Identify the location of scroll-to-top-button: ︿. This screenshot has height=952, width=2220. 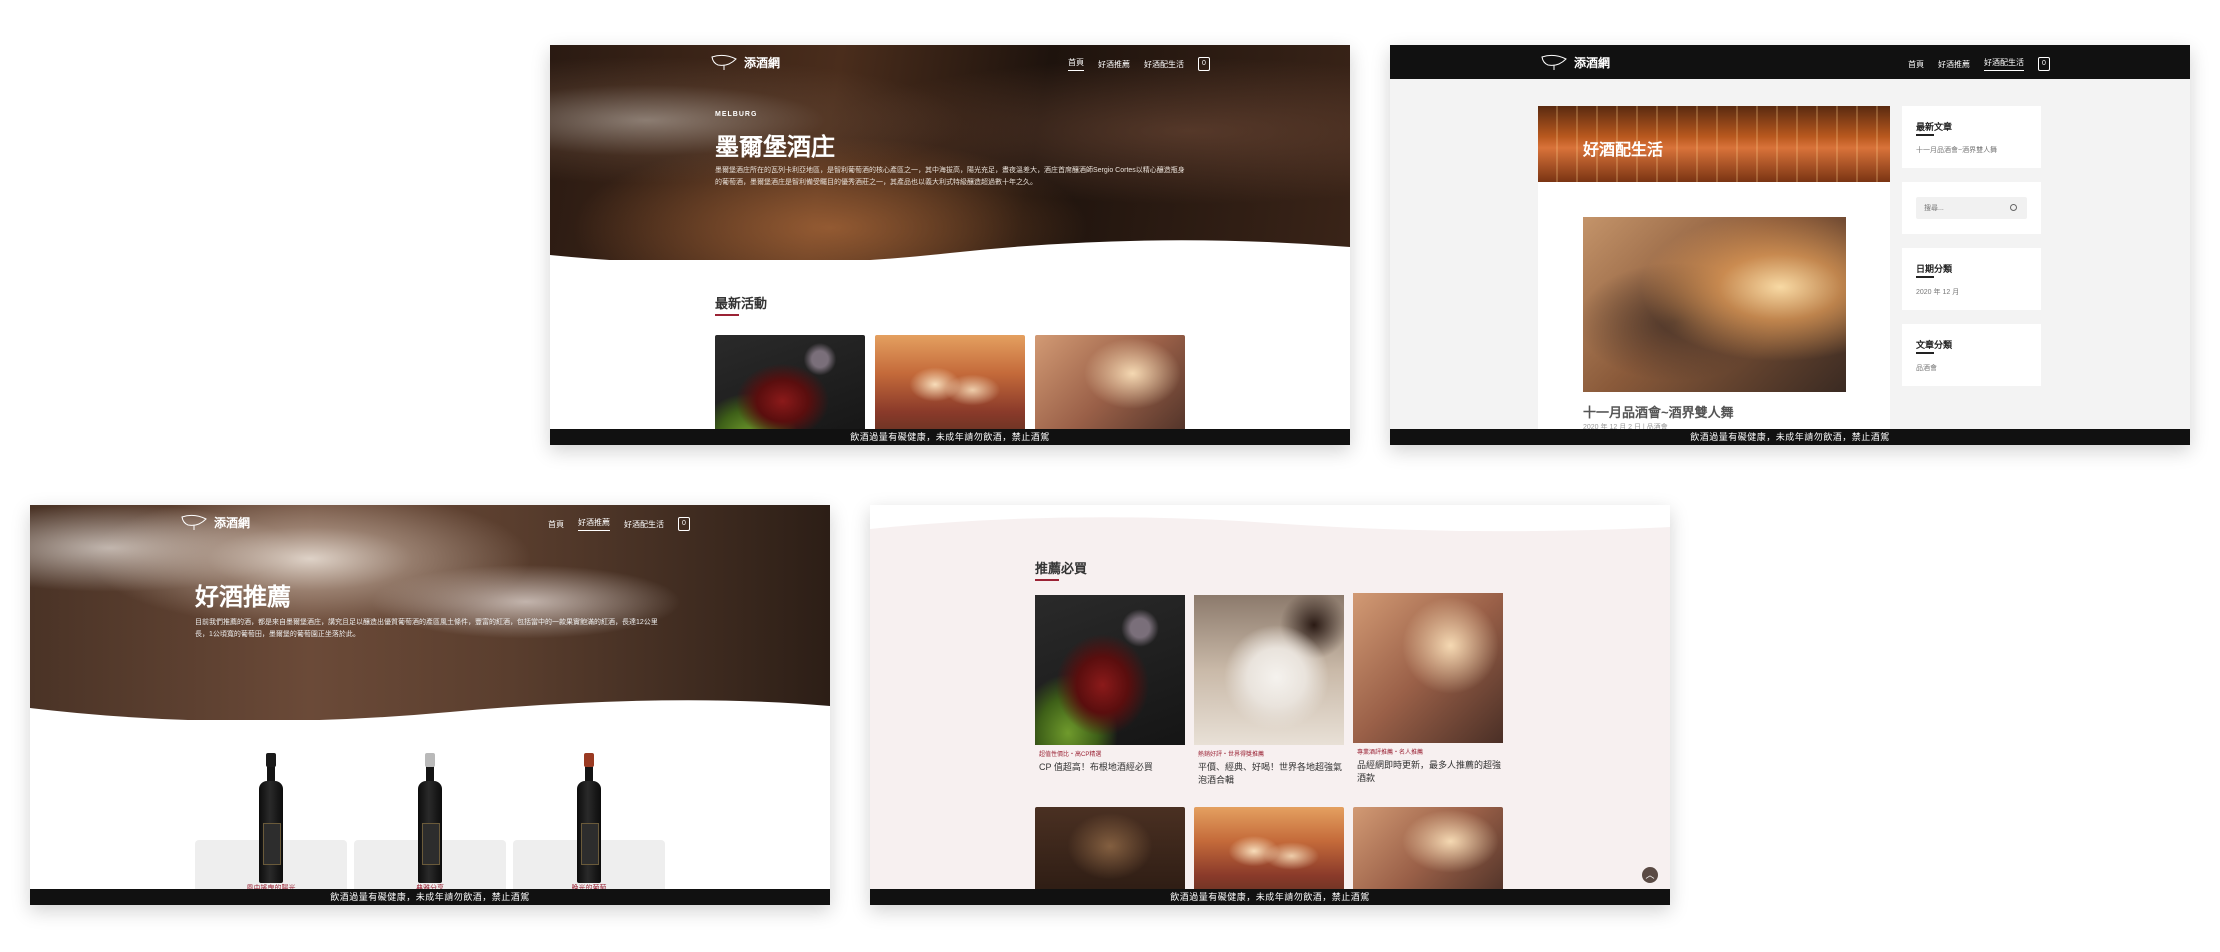
(1650, 875).